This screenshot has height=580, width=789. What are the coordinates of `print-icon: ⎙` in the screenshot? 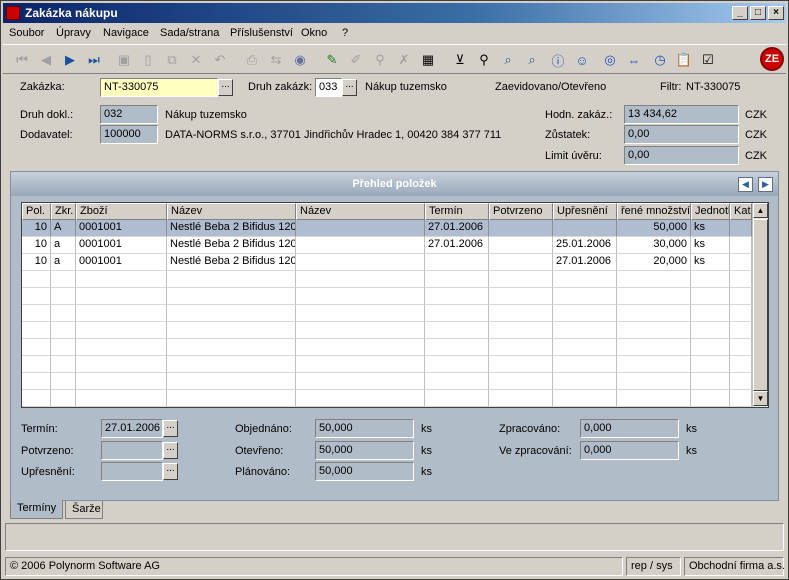 It's located at (252, 60).